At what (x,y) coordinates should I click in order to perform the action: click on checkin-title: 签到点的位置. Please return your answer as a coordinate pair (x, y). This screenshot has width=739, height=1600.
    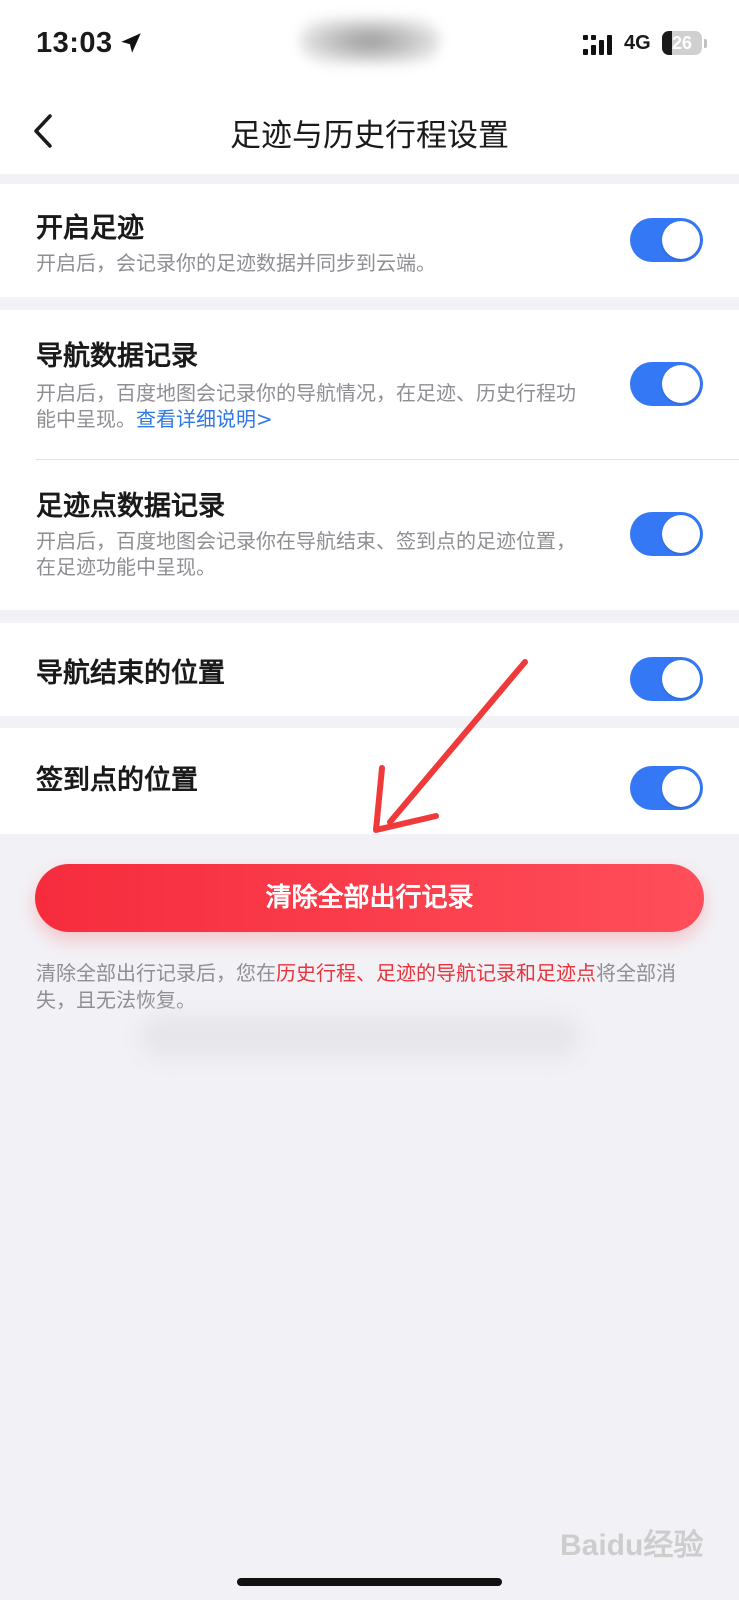
    Looking at the image, I should click on (117, 780).